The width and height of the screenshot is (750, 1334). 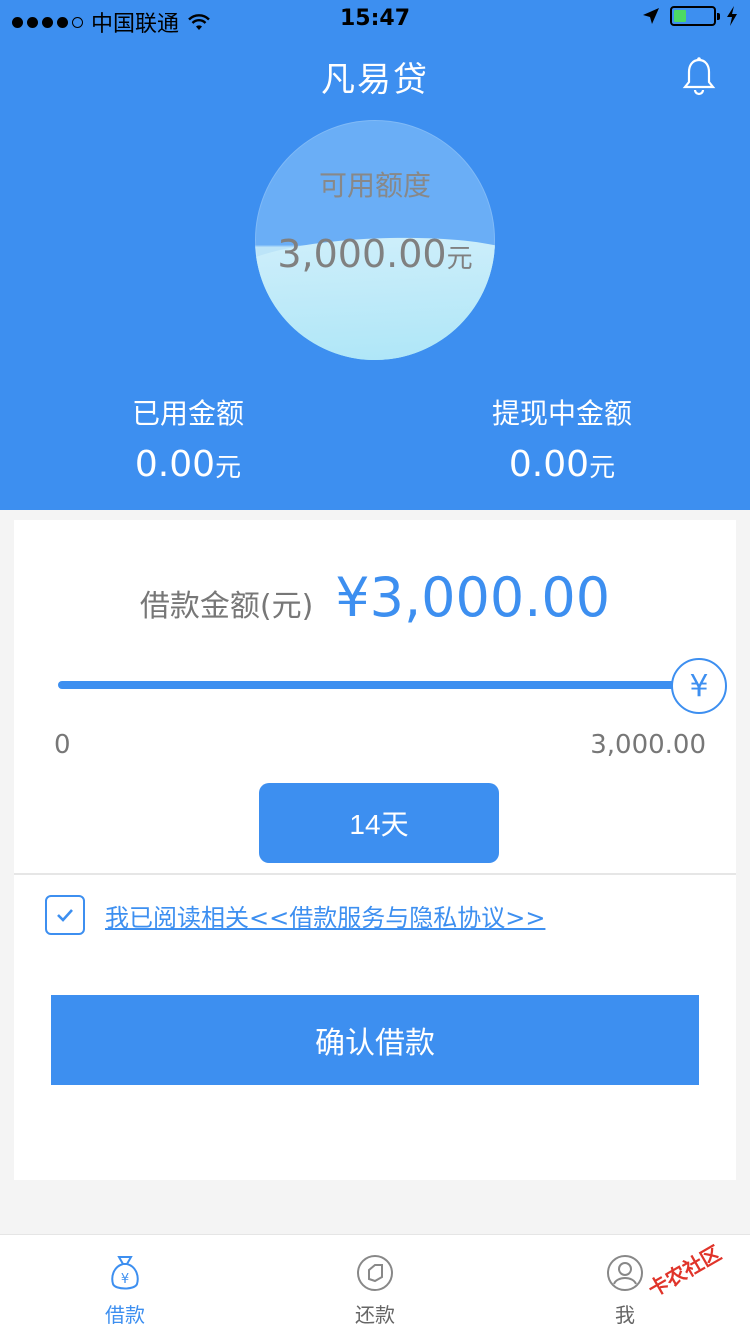 I want to click on used-amount-stat: 已用金额 0.00元, so click(x=188, y=438).